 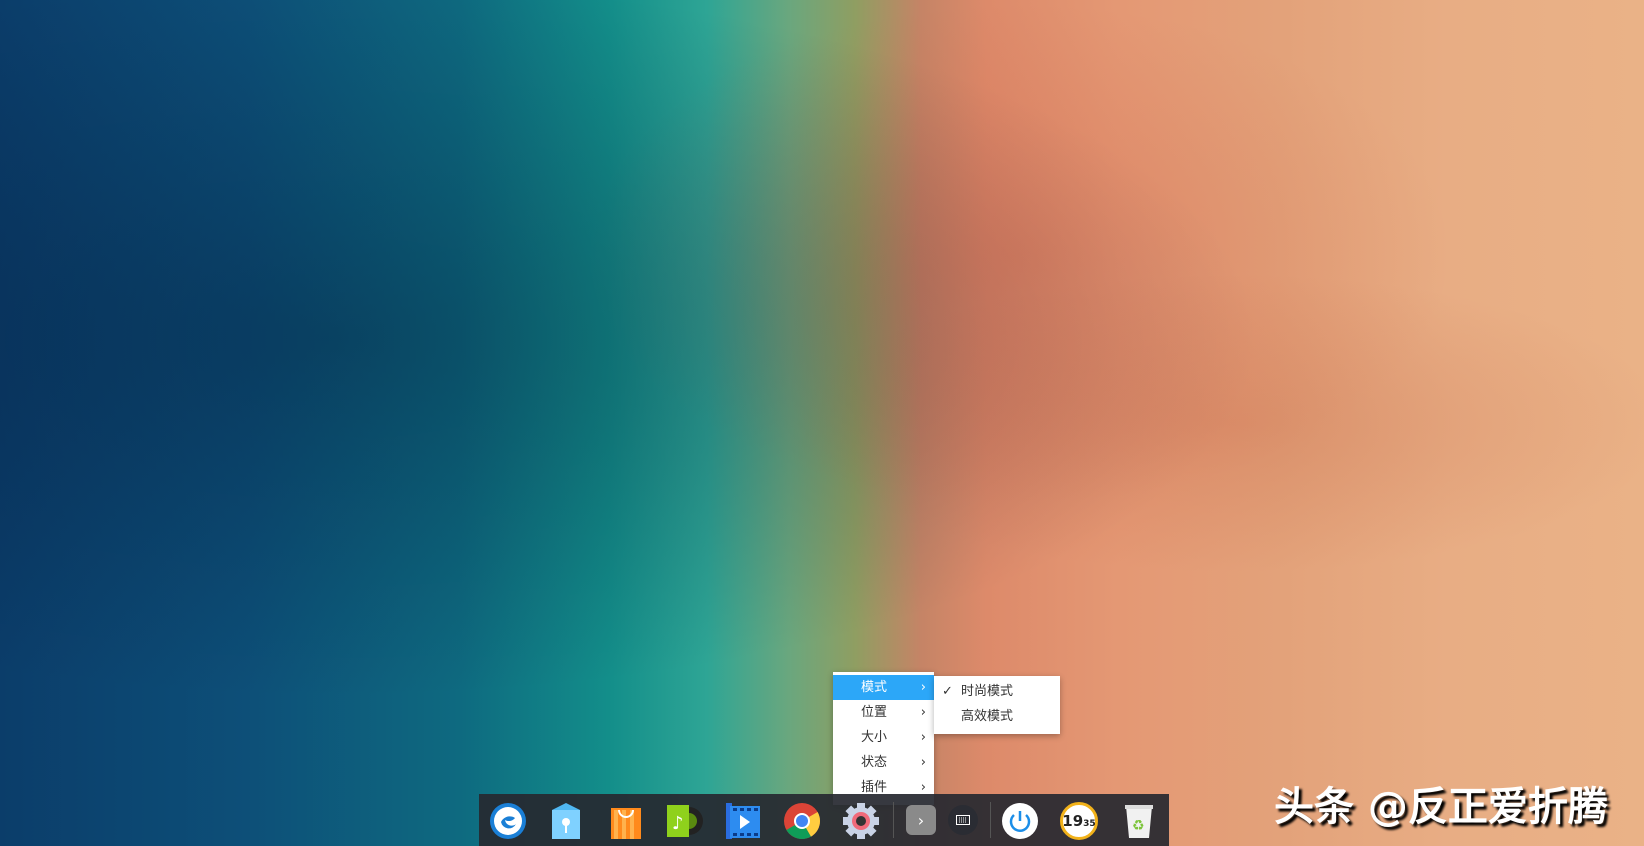 What do you see at coordinates (874, 712) in the screenshot?
I see `menu-label: 位置` at bounding box center [874, 712].